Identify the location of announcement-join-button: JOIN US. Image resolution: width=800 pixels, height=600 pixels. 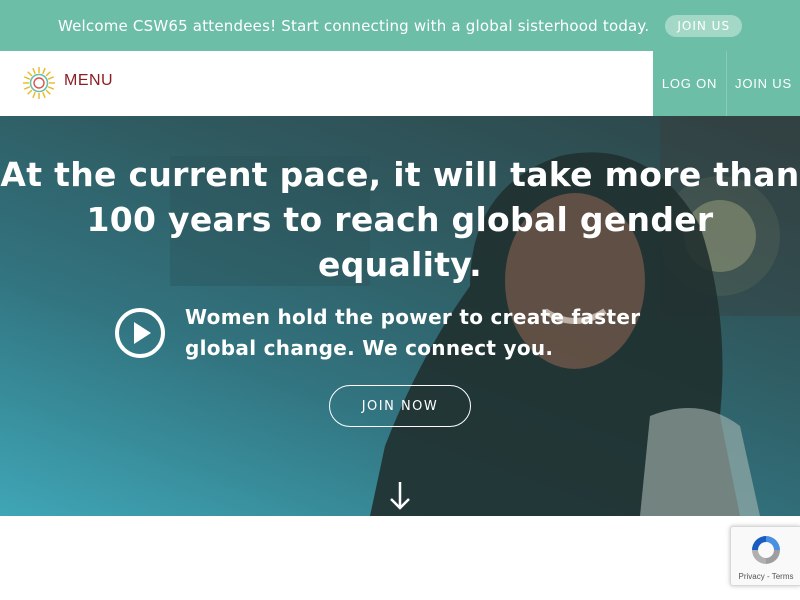
(704, 25).